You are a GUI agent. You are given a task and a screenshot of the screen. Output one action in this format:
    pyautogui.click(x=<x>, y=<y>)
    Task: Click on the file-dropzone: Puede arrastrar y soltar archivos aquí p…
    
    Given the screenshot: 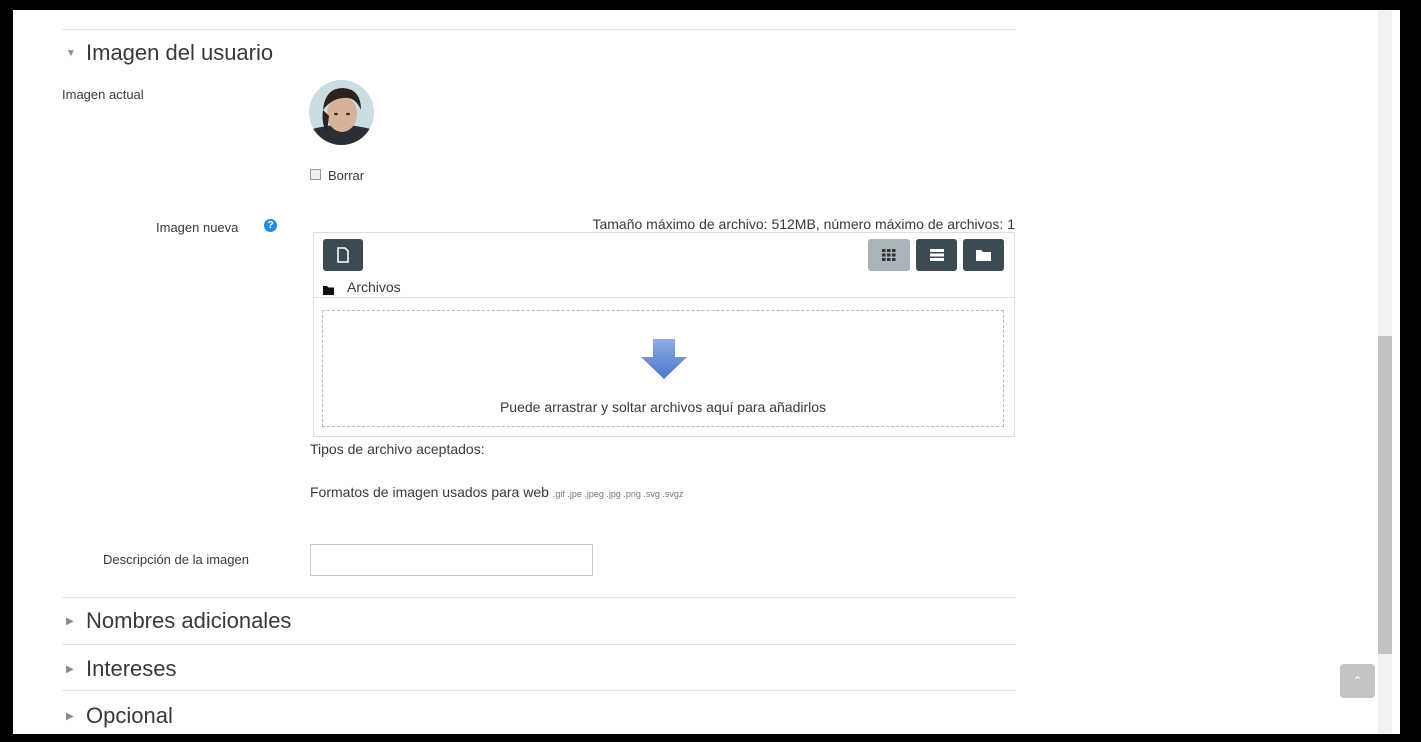 What is the action you would take?
    pyautogui.click(x=663, y=368)
    